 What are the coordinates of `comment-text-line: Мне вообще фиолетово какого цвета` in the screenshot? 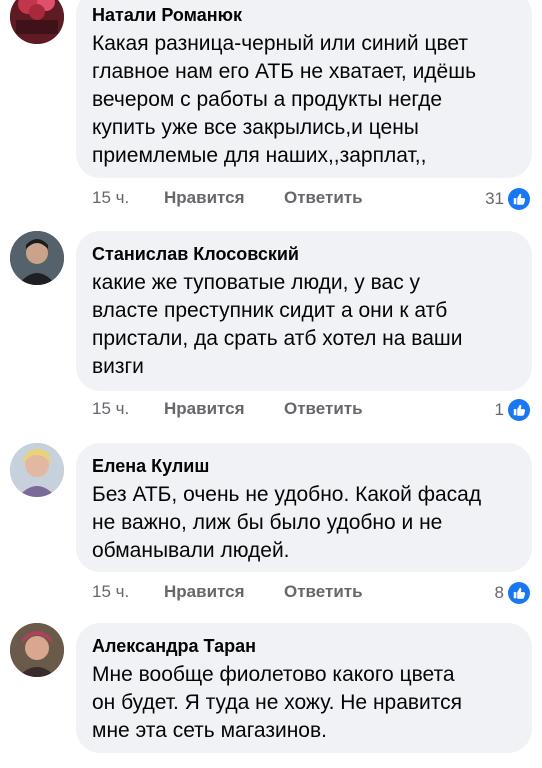 It's located at (273, 674).